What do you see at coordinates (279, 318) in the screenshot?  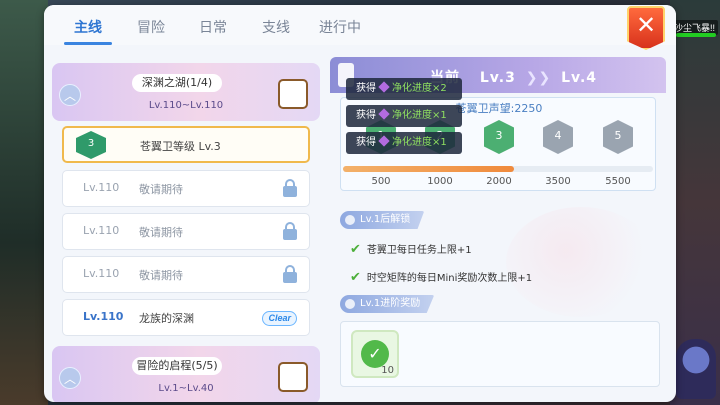 I see `clear-badge: Clear` at bounding box center [279, 318].